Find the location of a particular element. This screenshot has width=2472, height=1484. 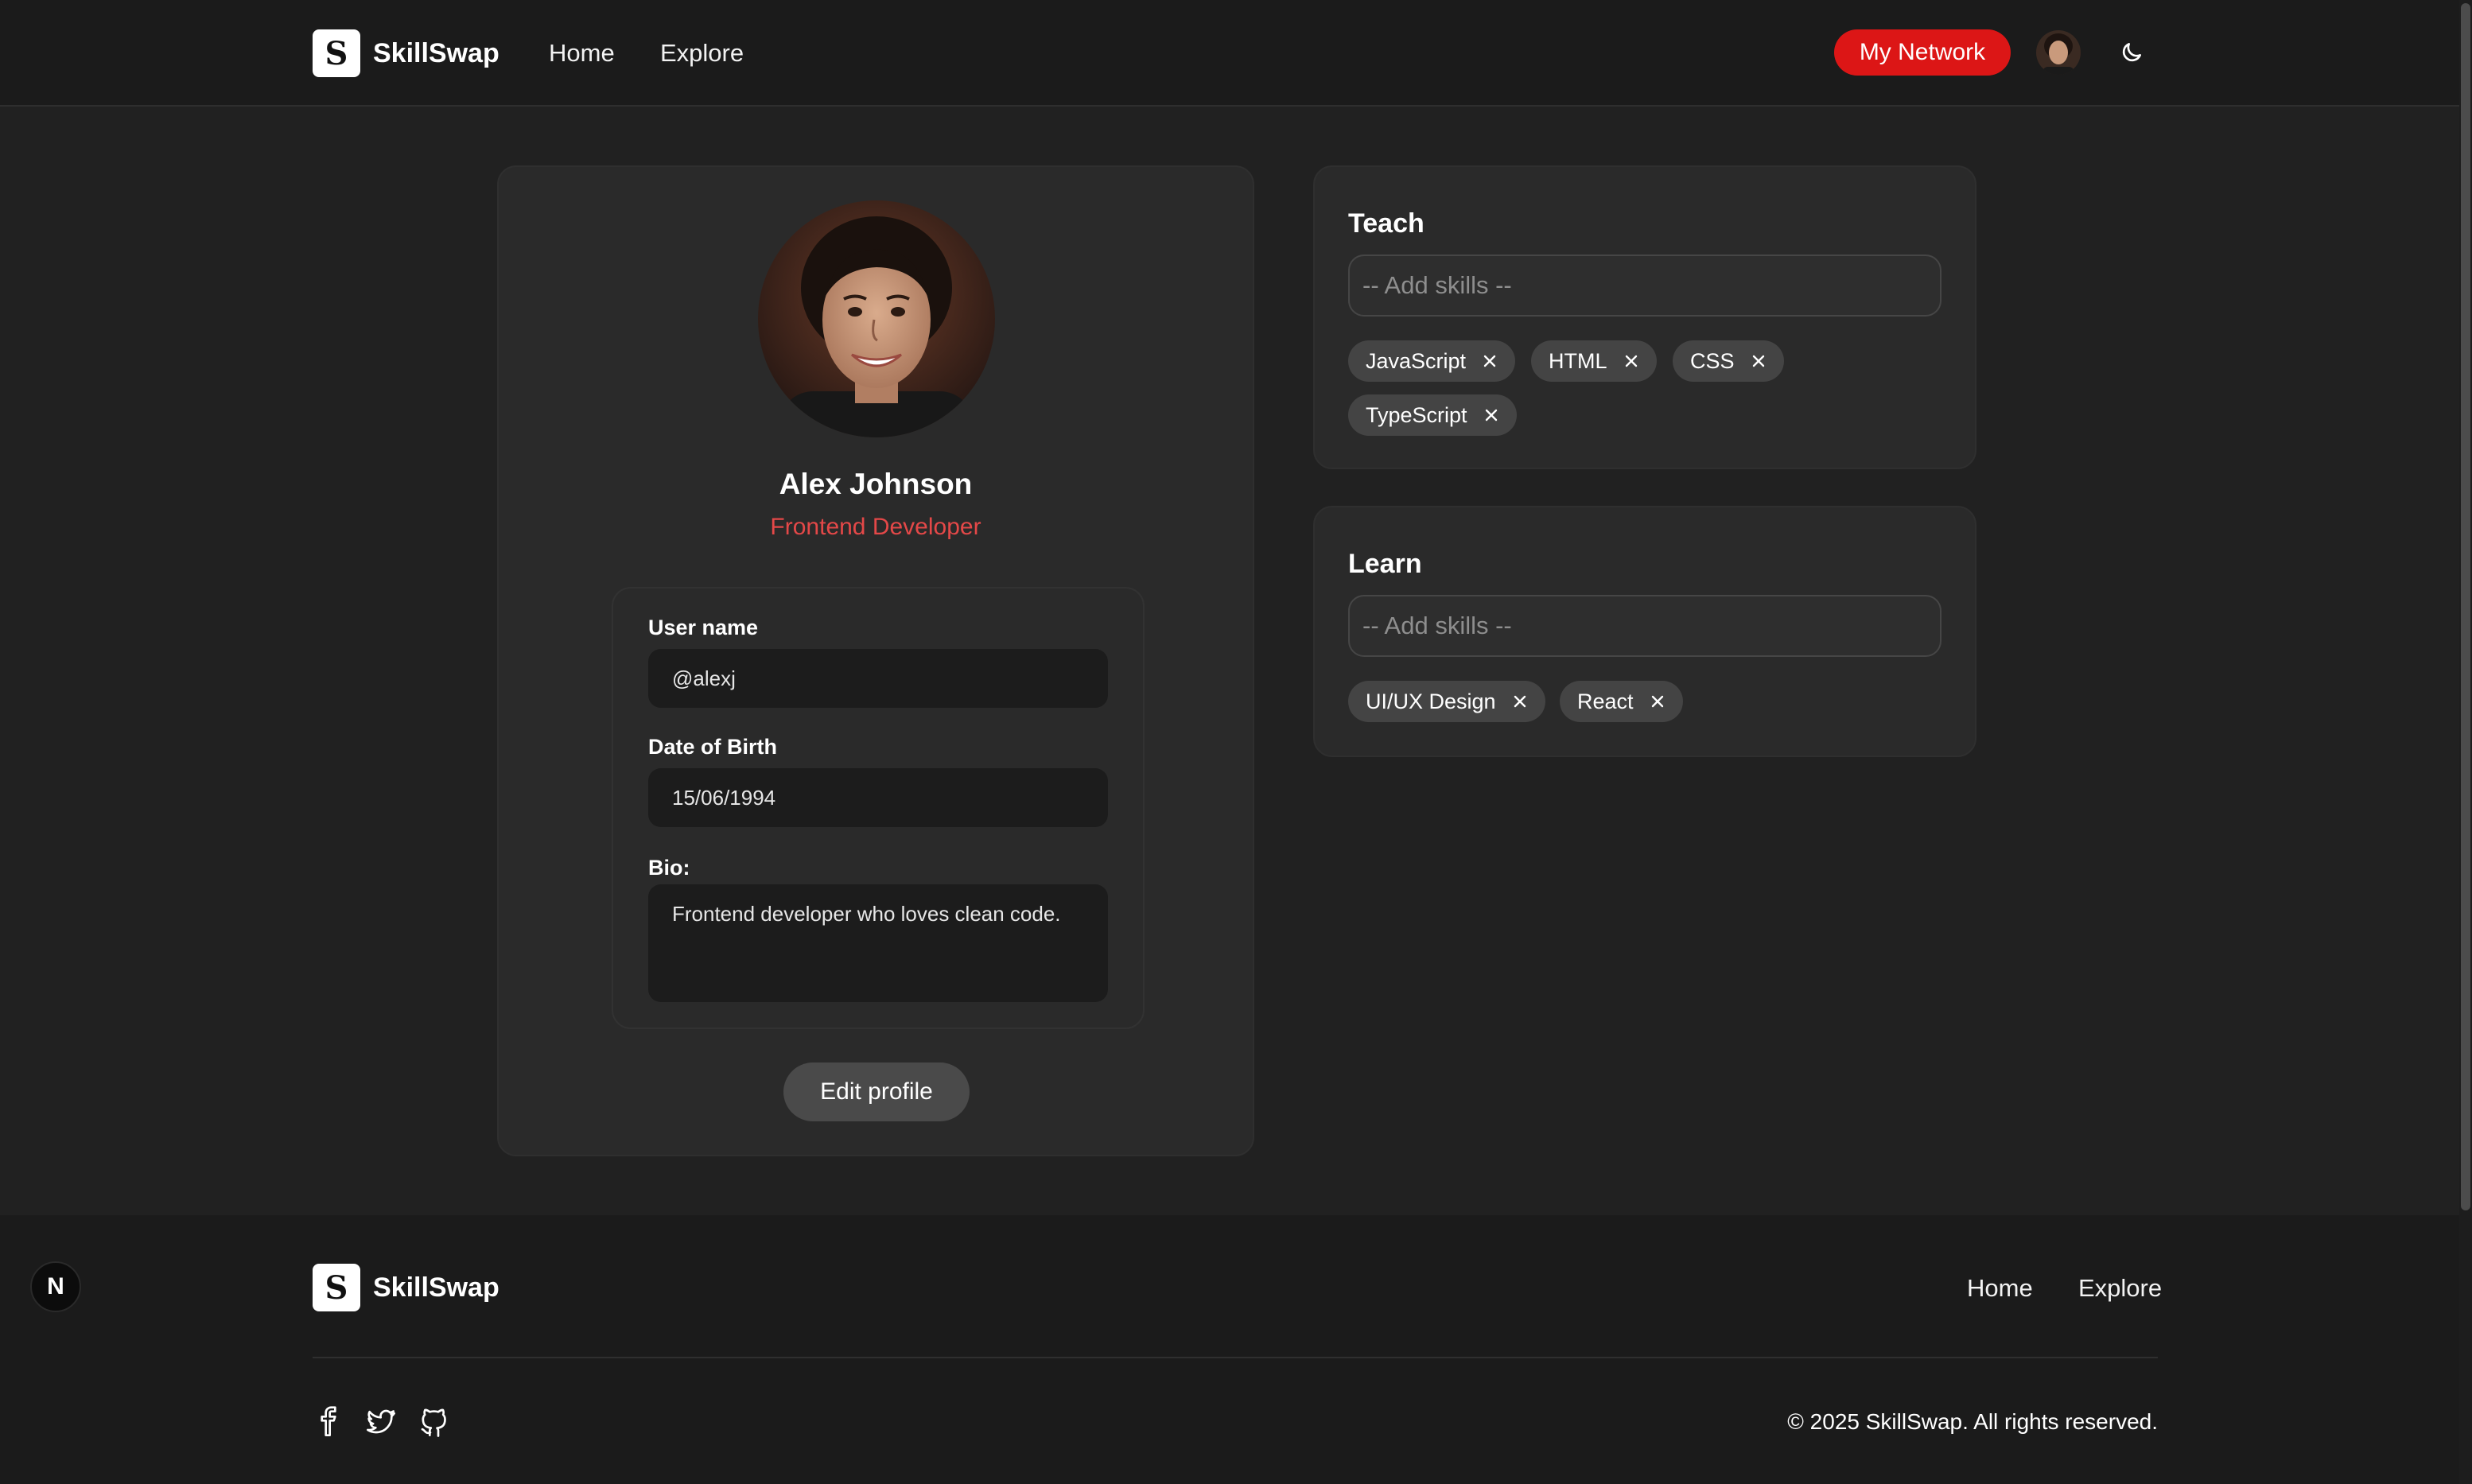

bio-textarea: Frontend developer who loves clean code. is located at coordinates (878, 943).